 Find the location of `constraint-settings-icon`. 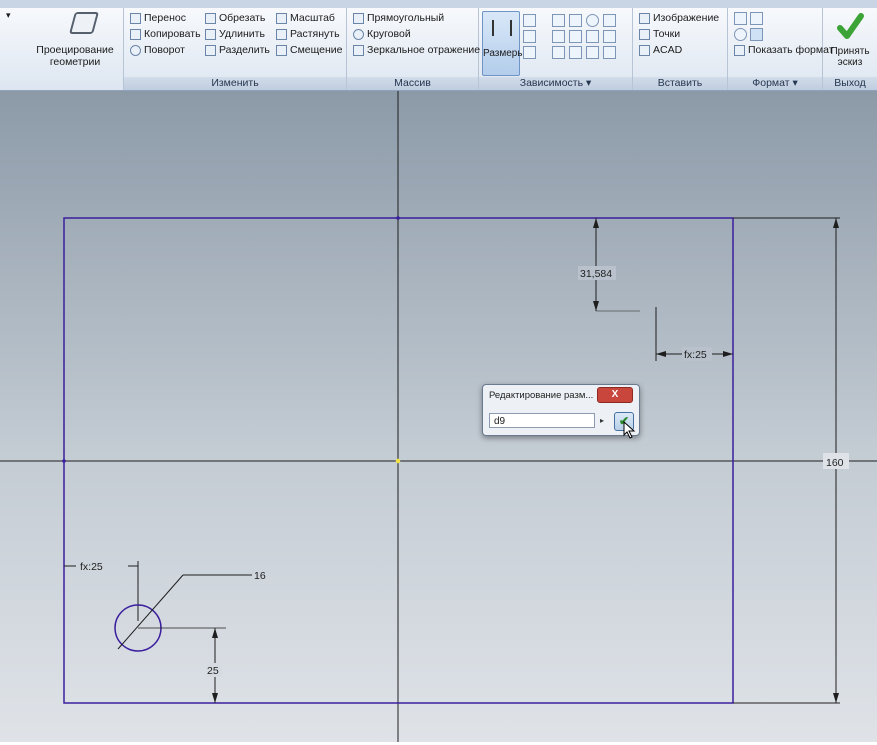

constraint-settings-icon is located at coordinates (529, 52).